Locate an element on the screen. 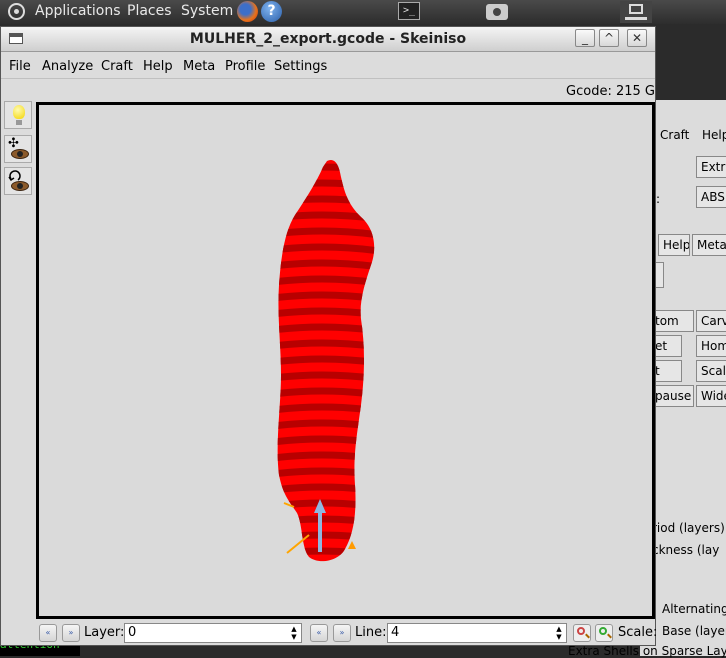 Image resolution: width=726 pixels, height=658 pixels. bottom-bar: « » Layer: 0 ▲ ▼ « » Line: 4 ▲ ▼ Scale: is located at coordinates (329, 633).